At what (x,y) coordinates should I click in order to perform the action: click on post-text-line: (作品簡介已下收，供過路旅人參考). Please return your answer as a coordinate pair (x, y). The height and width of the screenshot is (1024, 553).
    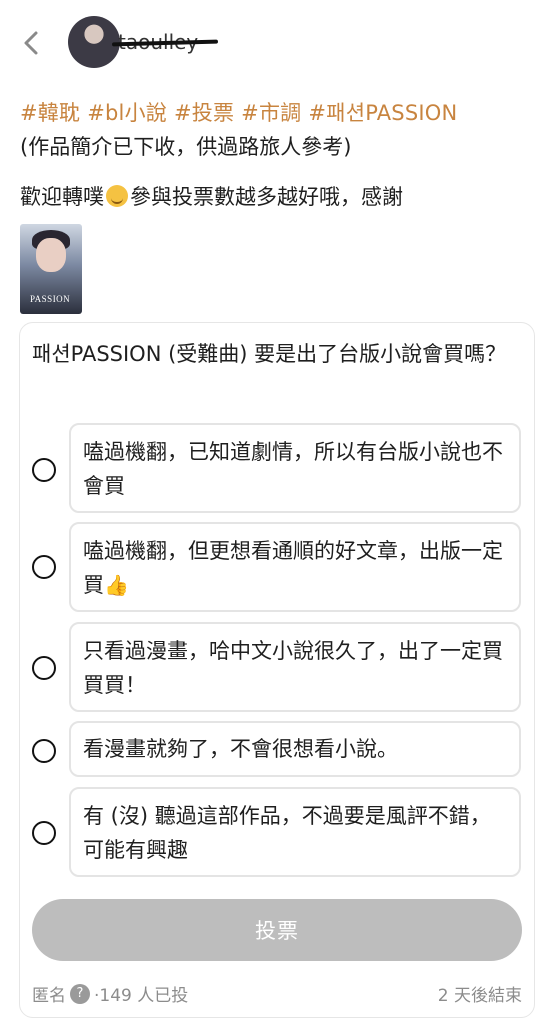
    Looking at the image, I should click on (186, 147).